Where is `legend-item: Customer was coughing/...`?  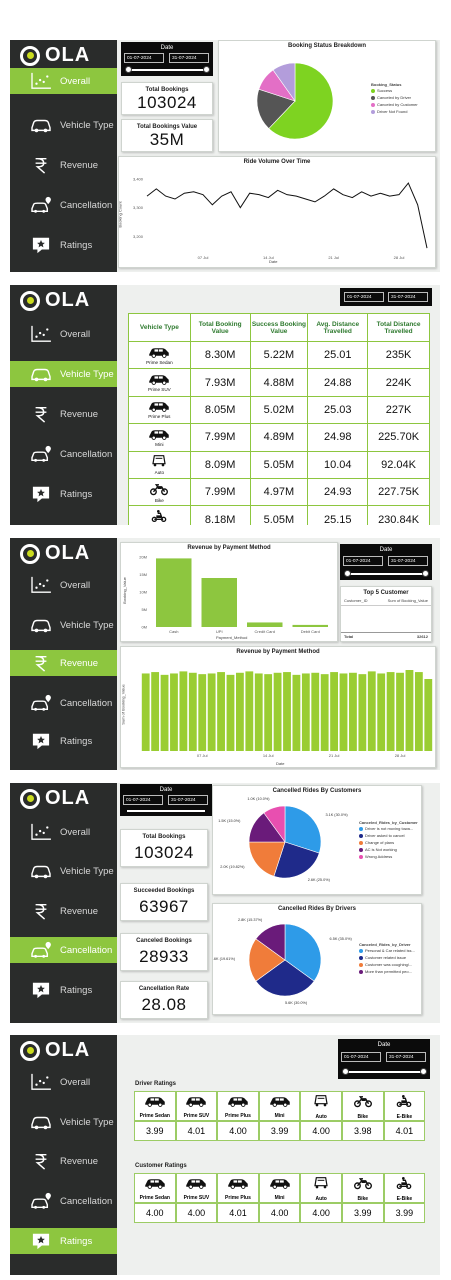
legend-item: Customer was coughing/... is located at coordinates (387, 964).